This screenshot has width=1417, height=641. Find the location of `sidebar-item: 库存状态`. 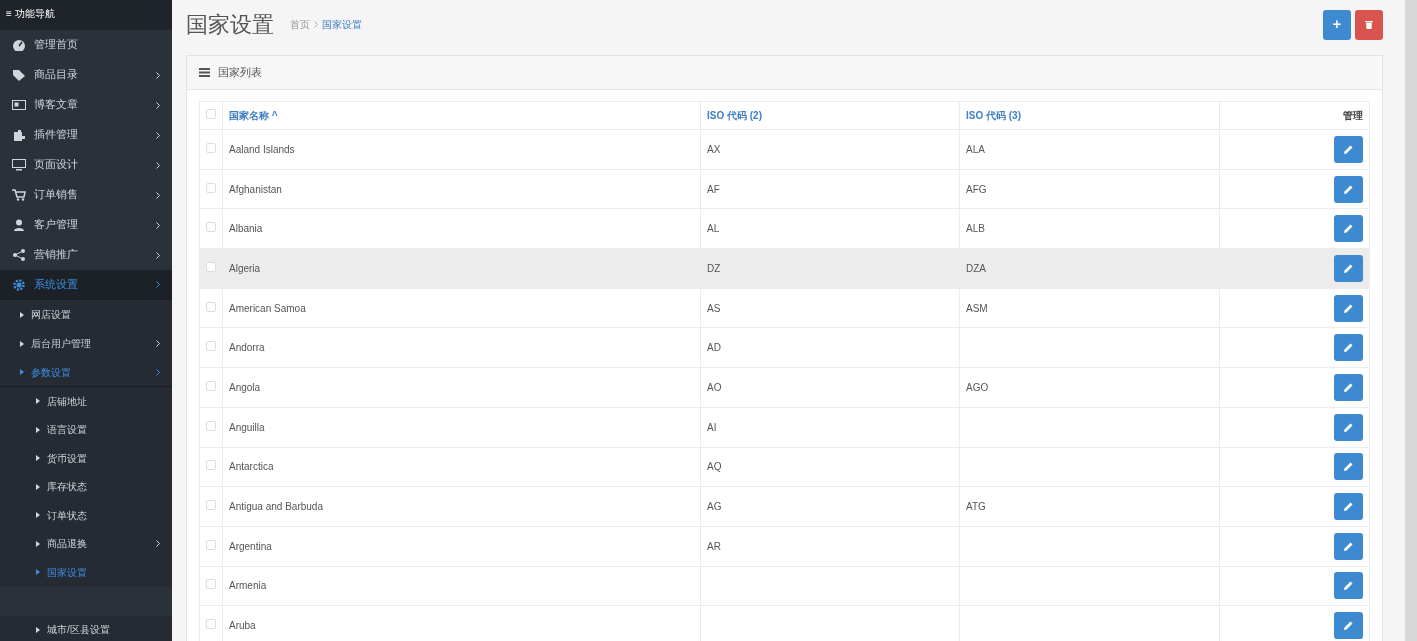

sidebar-item: 库存状态 is located at coordinates (86, 486).